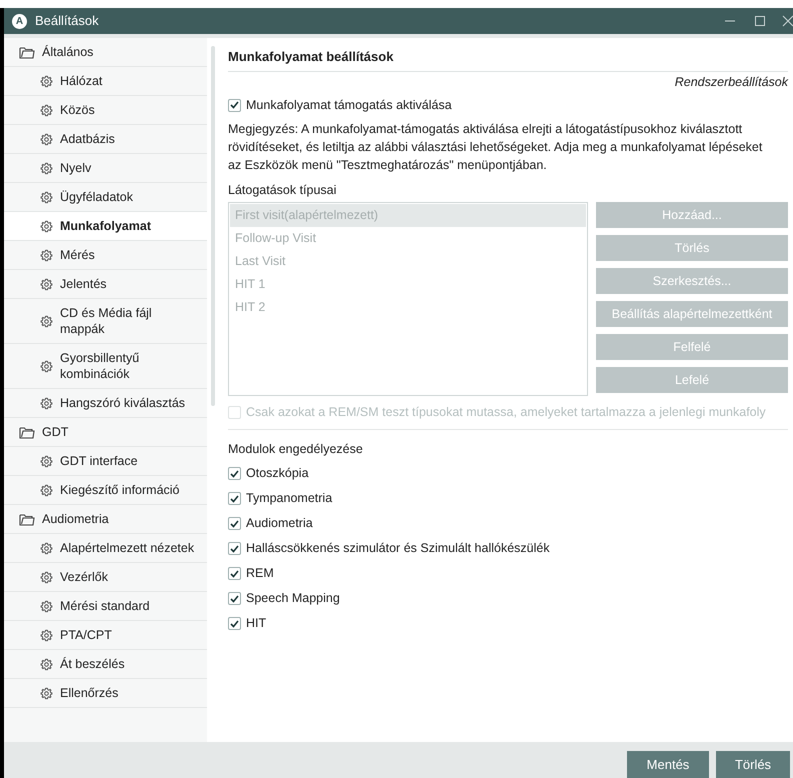  I want to click on panel-title: Munkafolyamat beállítások, so click(311, 57).